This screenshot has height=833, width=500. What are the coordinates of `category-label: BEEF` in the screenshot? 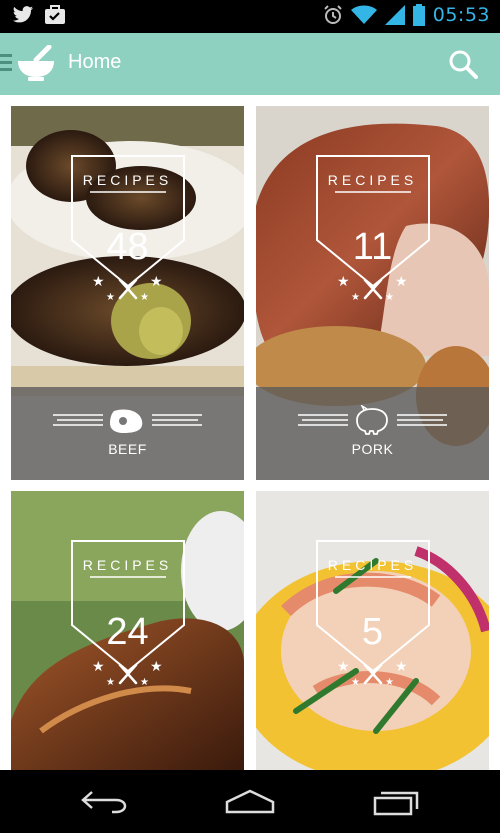 It's located at (127, 449).